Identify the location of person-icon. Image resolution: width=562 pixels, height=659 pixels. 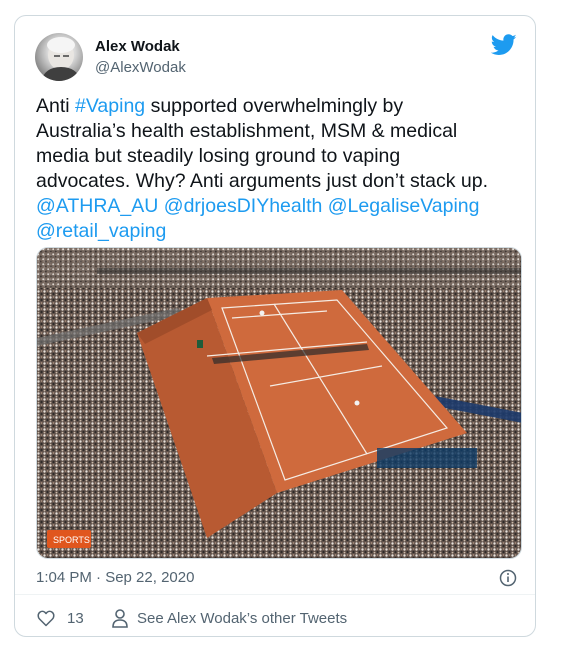
(120, 618).